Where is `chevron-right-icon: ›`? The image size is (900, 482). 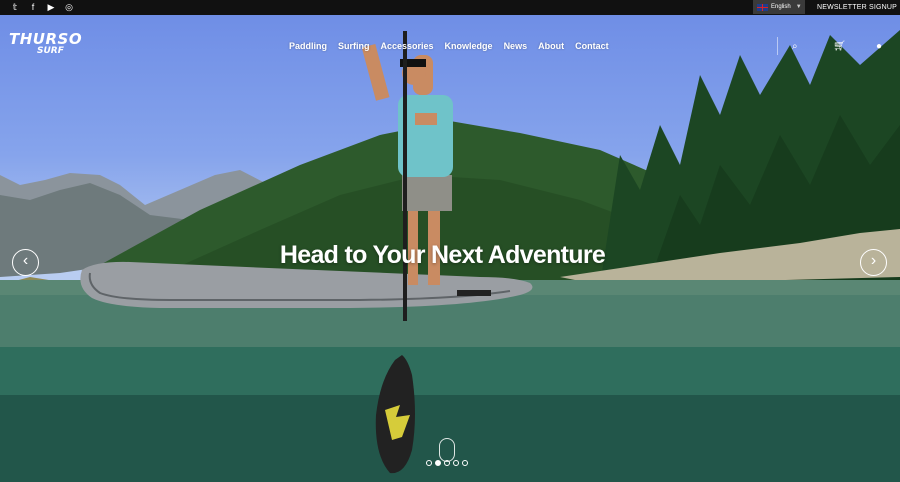
chevron-right-icon: › is located at coordinates (873, 260).